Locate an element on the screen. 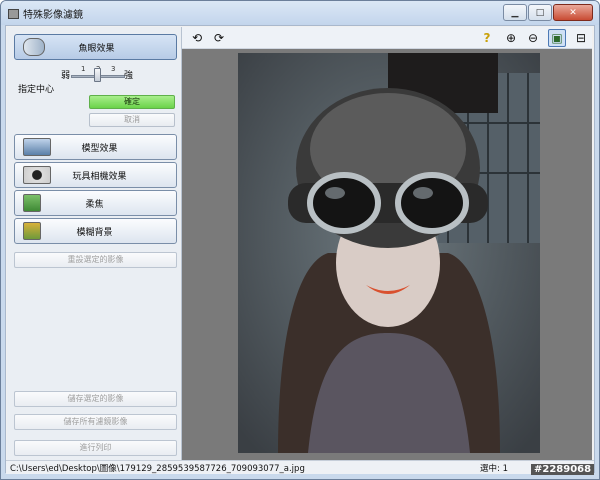  soft-focus-label: 柔焦 is located at coordinates (94, 204).